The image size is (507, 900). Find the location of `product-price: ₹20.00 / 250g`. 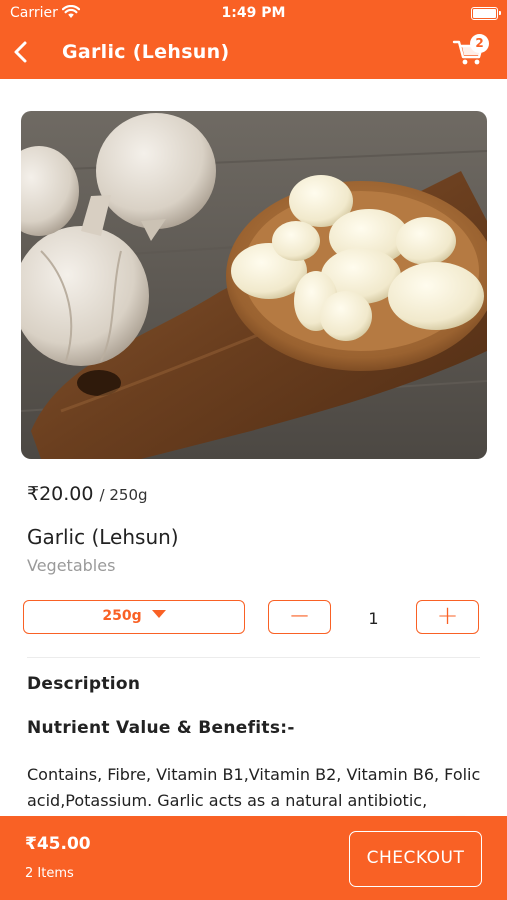

product-price: ₹20.00 / 250g is located at coordinates (87, 494).